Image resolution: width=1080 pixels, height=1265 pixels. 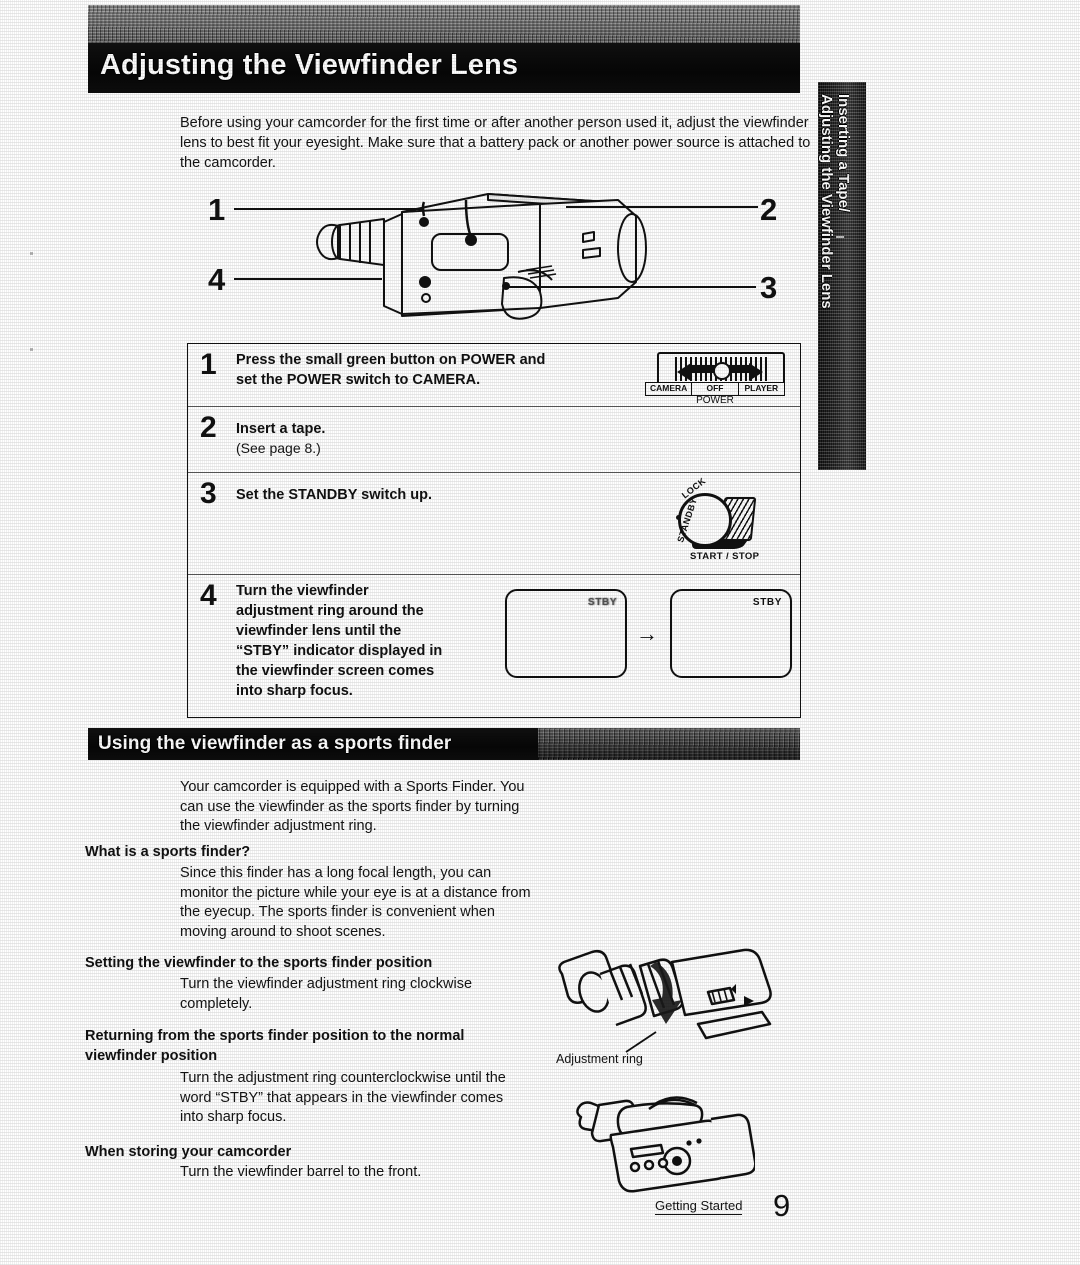 I want to click on transition-arrow-icon: →, so click(x=647, y=633).